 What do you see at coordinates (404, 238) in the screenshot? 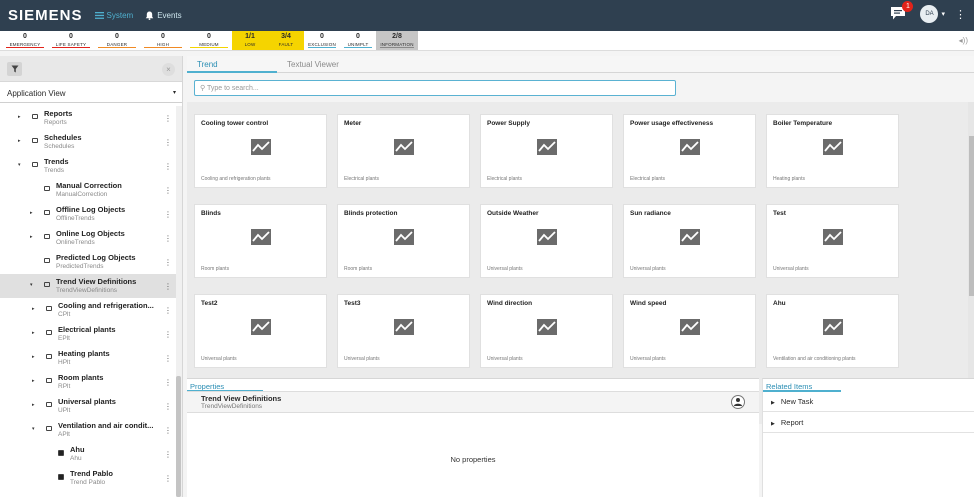
I see `trend-chart-icon` at bounding box center [404, 238].